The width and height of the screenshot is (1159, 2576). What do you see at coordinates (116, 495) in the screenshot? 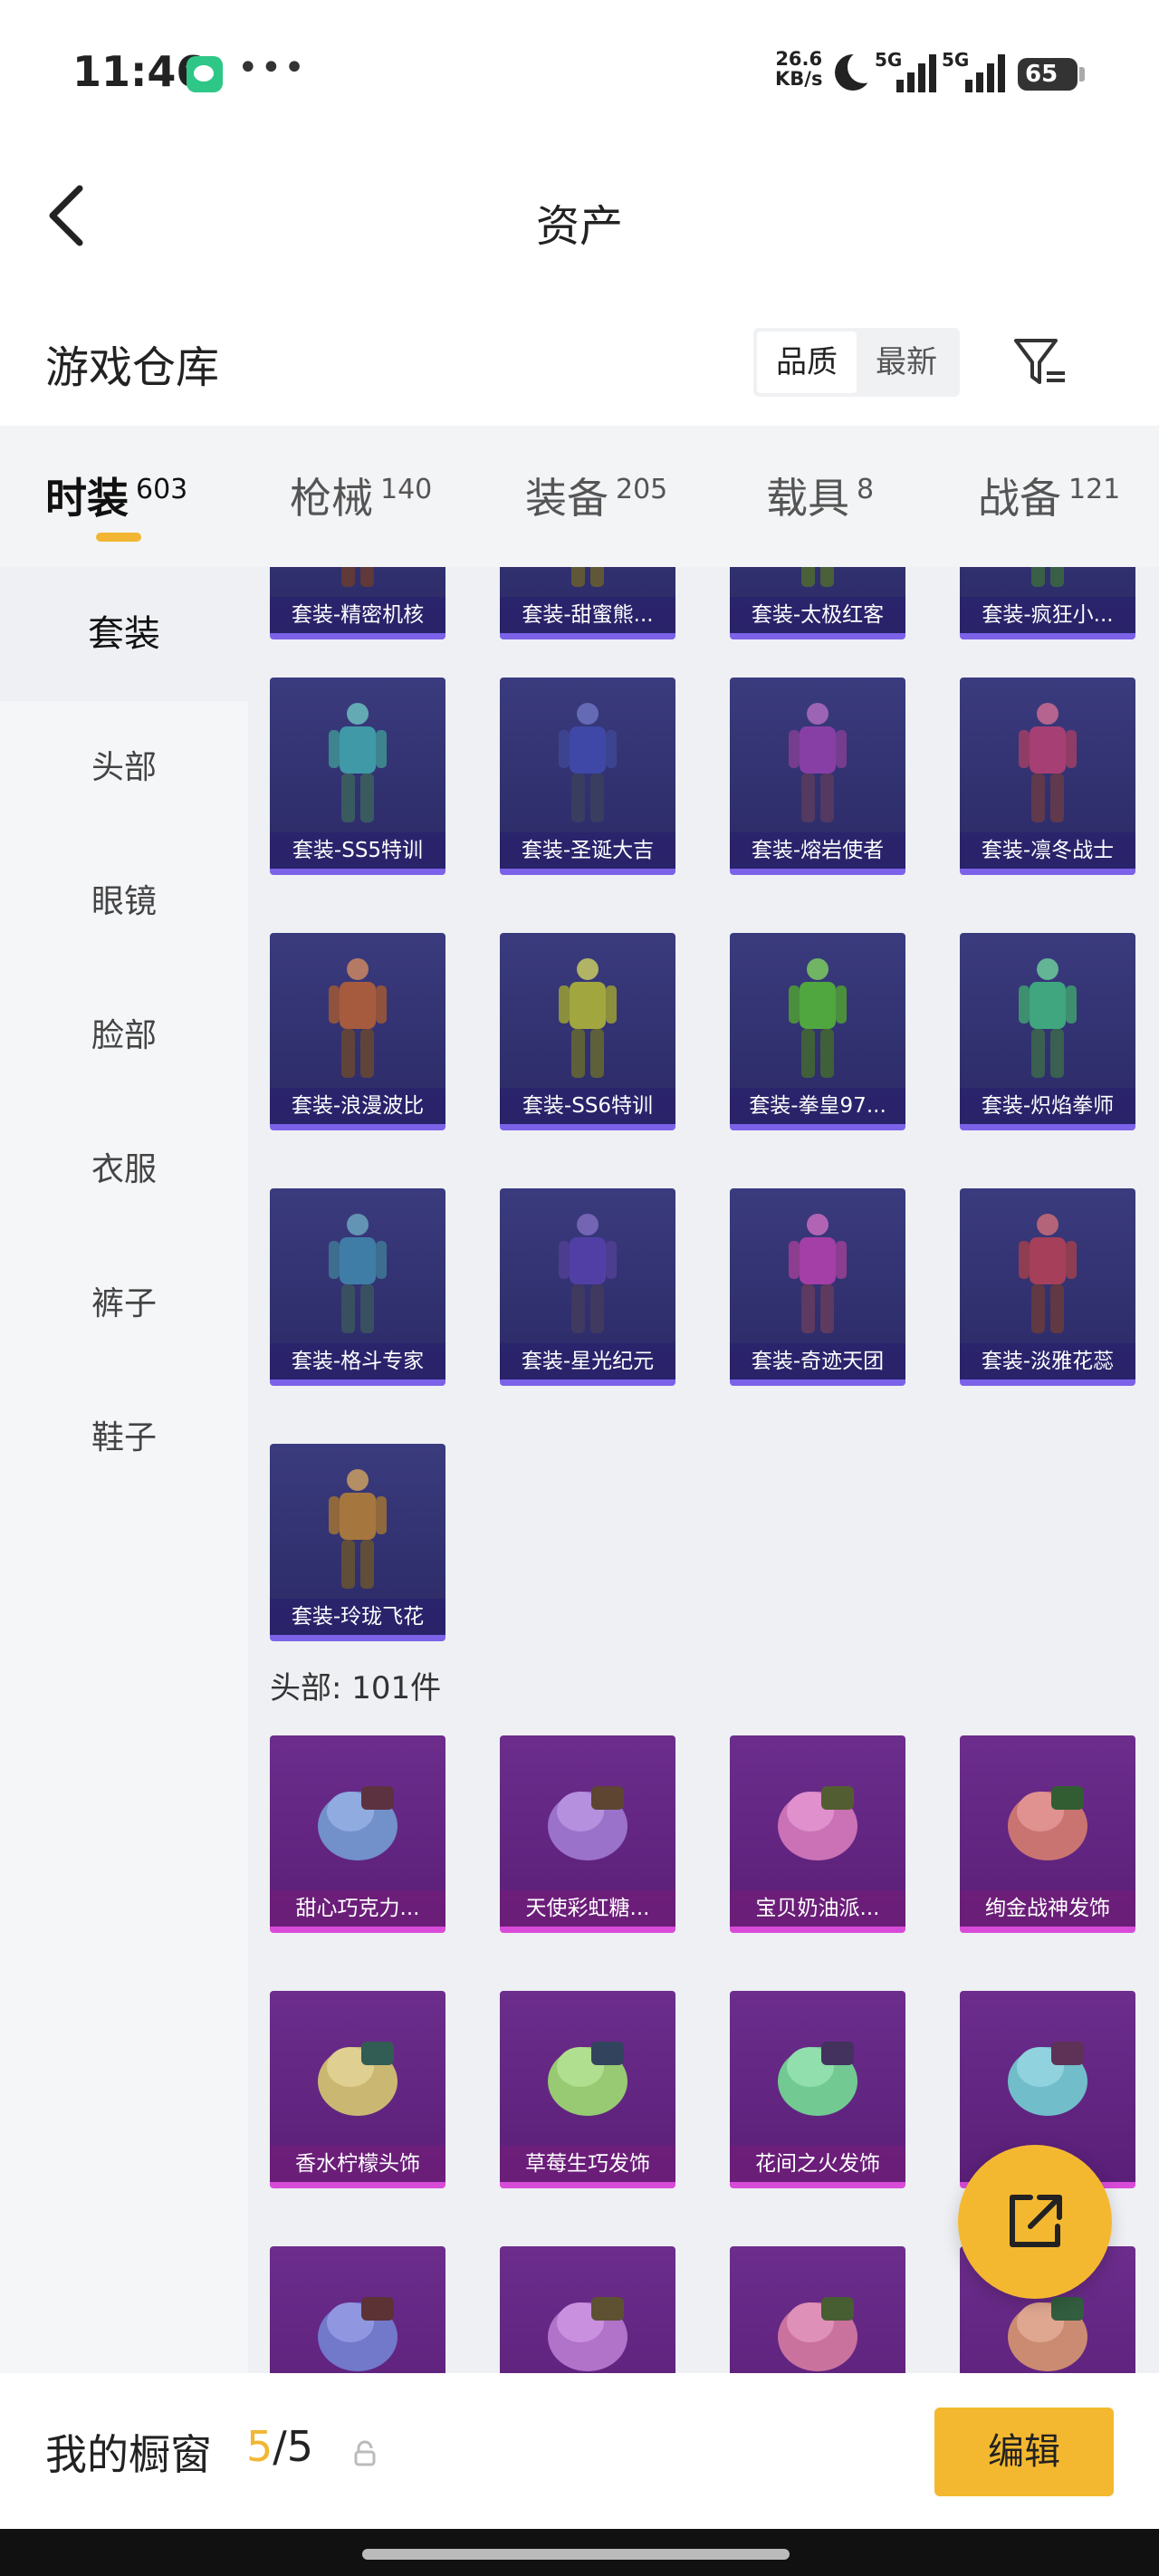
I see `tab-fashion: 时装 603` at bounding box center [116, 495].